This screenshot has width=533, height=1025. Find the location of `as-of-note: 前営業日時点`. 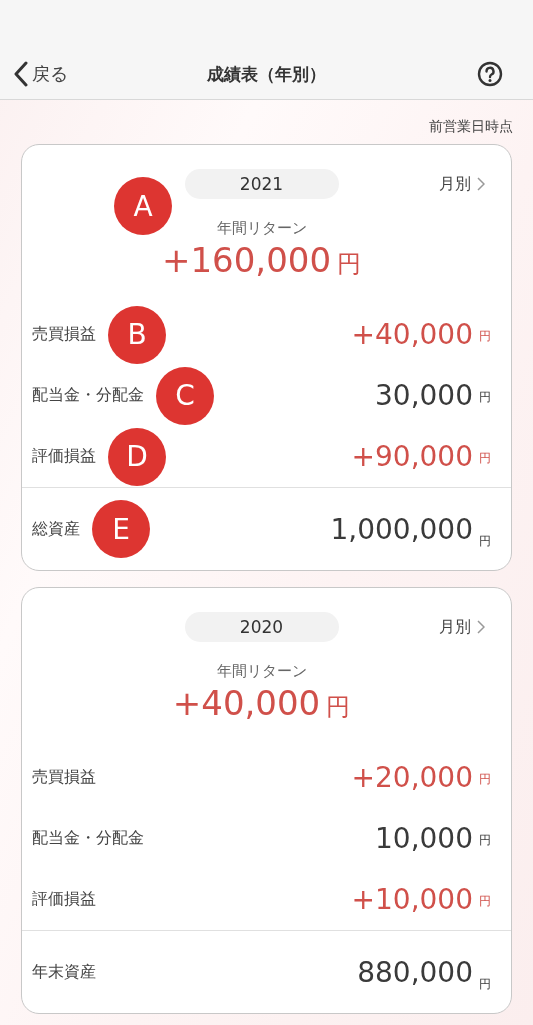

as-of-note: 前営業日時点 is located at coordinates (471, 127).